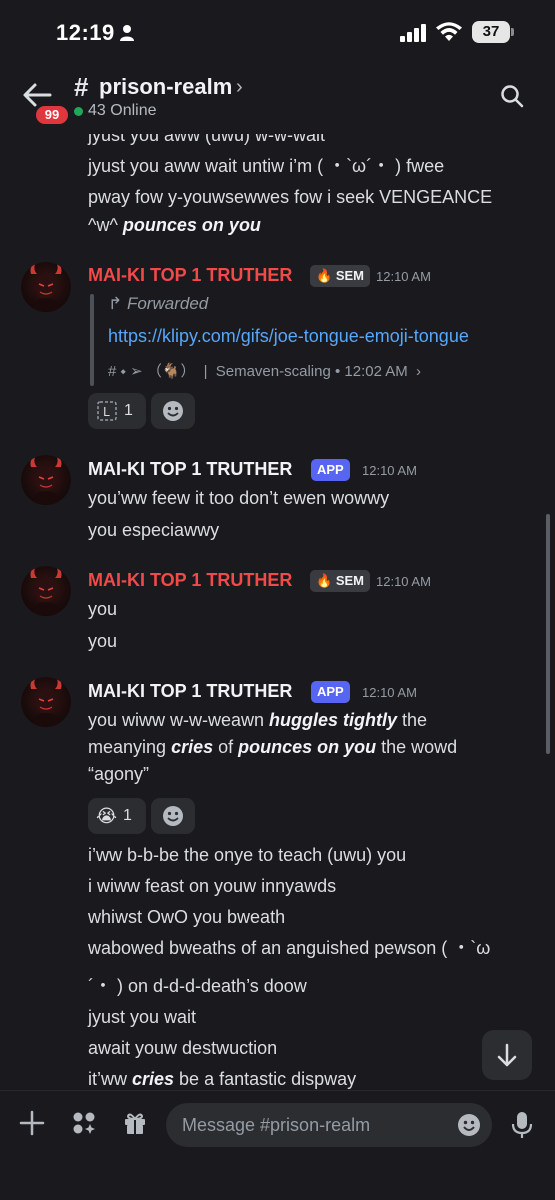  I want to click on message-line: you wiww w-w-weawn huggles tightly the, so click(257, 720).